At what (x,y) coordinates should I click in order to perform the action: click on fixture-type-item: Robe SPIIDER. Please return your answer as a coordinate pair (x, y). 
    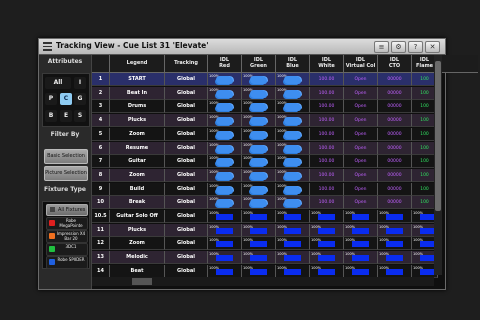
    Looking at the image, I should click on (67, 262).